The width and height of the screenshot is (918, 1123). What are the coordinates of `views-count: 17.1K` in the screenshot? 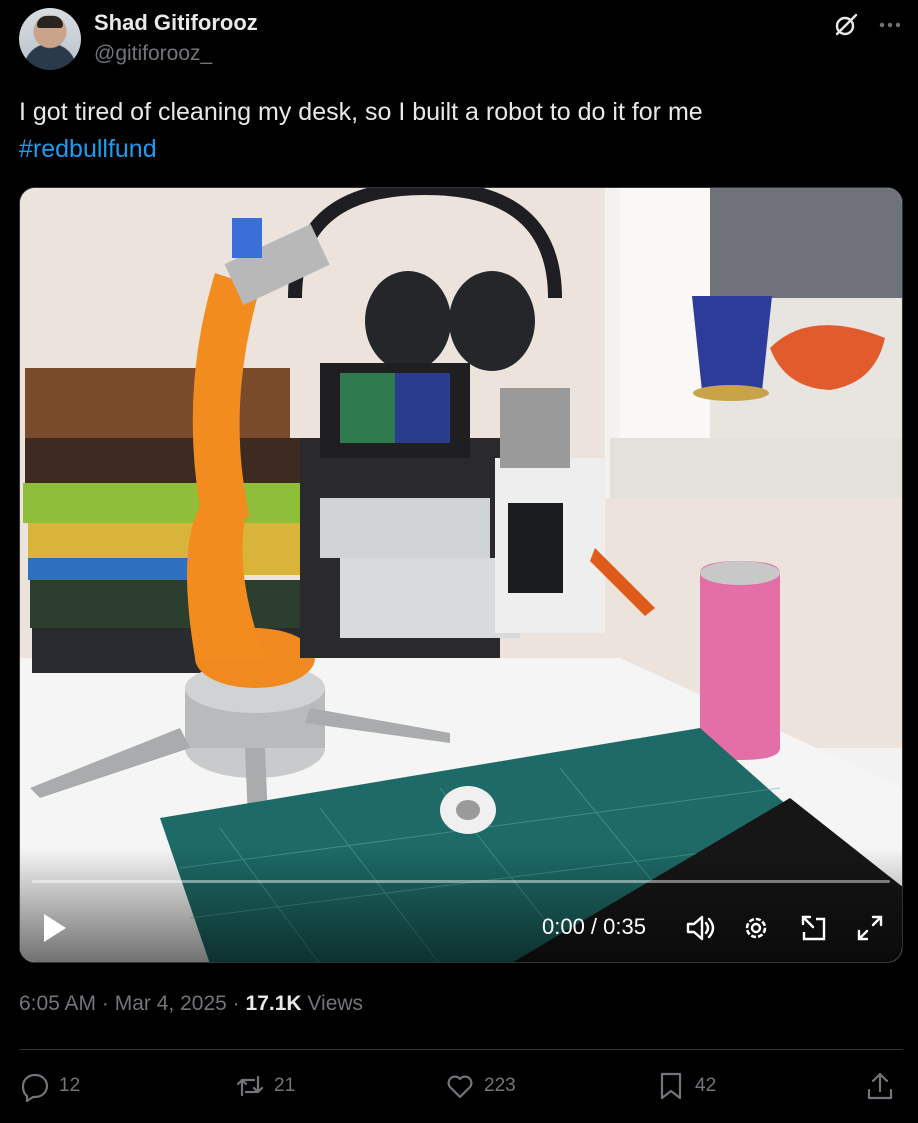 It's located at (273, 1003).